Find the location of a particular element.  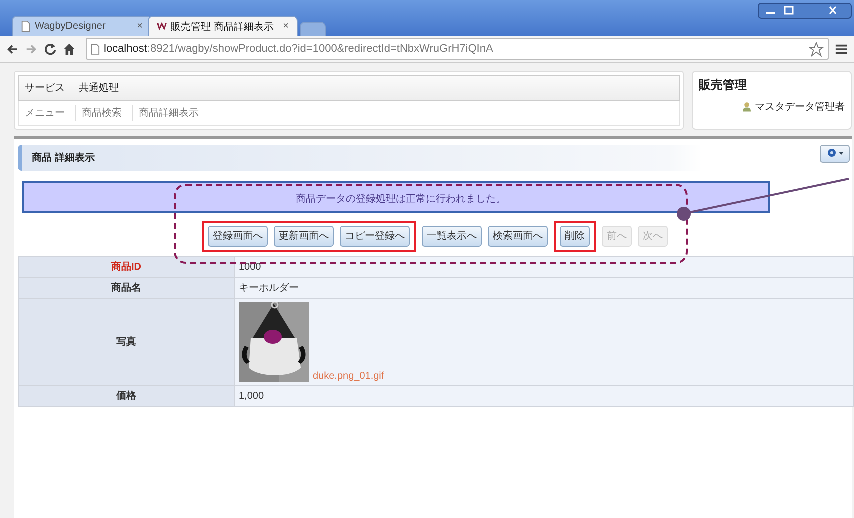

reload-icon is located at coordinates (50, 49).